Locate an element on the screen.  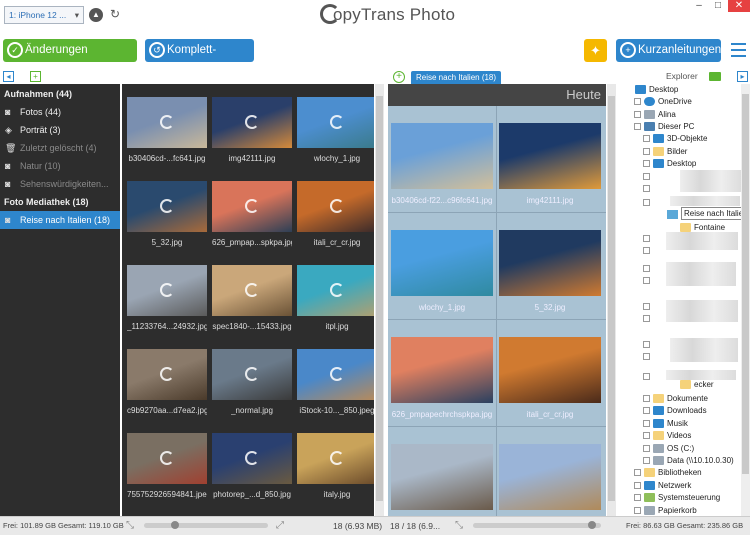
minimize-icon: – is located at coordinates (699, 6).